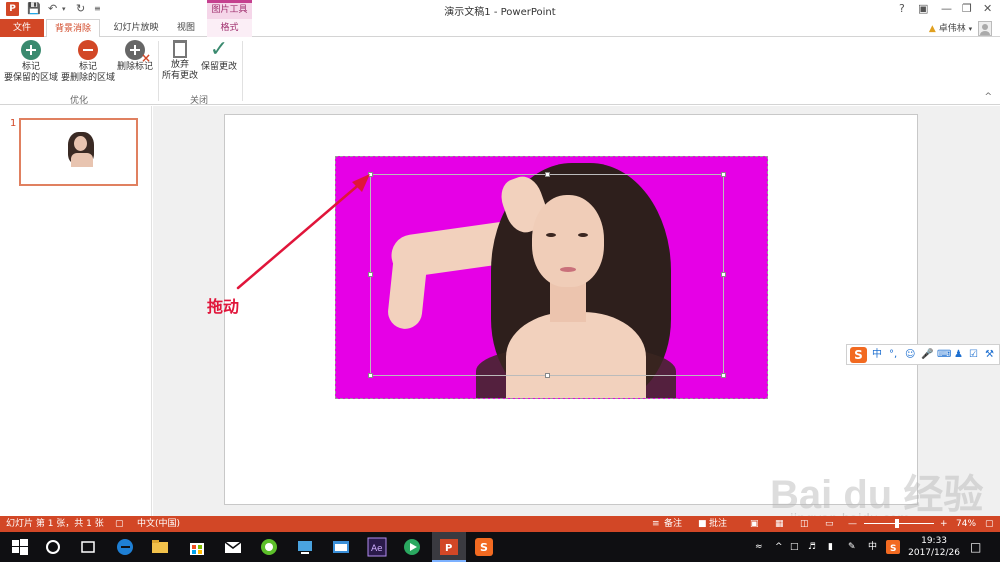  What do you see at coordinates (967, 9) in the screenshot?
I see `restore-icon: ❐` at bounding box center [967, 9].